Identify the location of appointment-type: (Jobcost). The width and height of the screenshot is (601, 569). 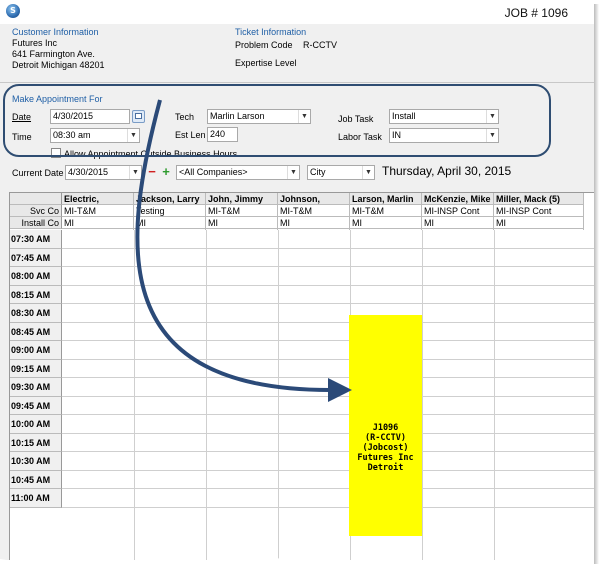
(385, 448).